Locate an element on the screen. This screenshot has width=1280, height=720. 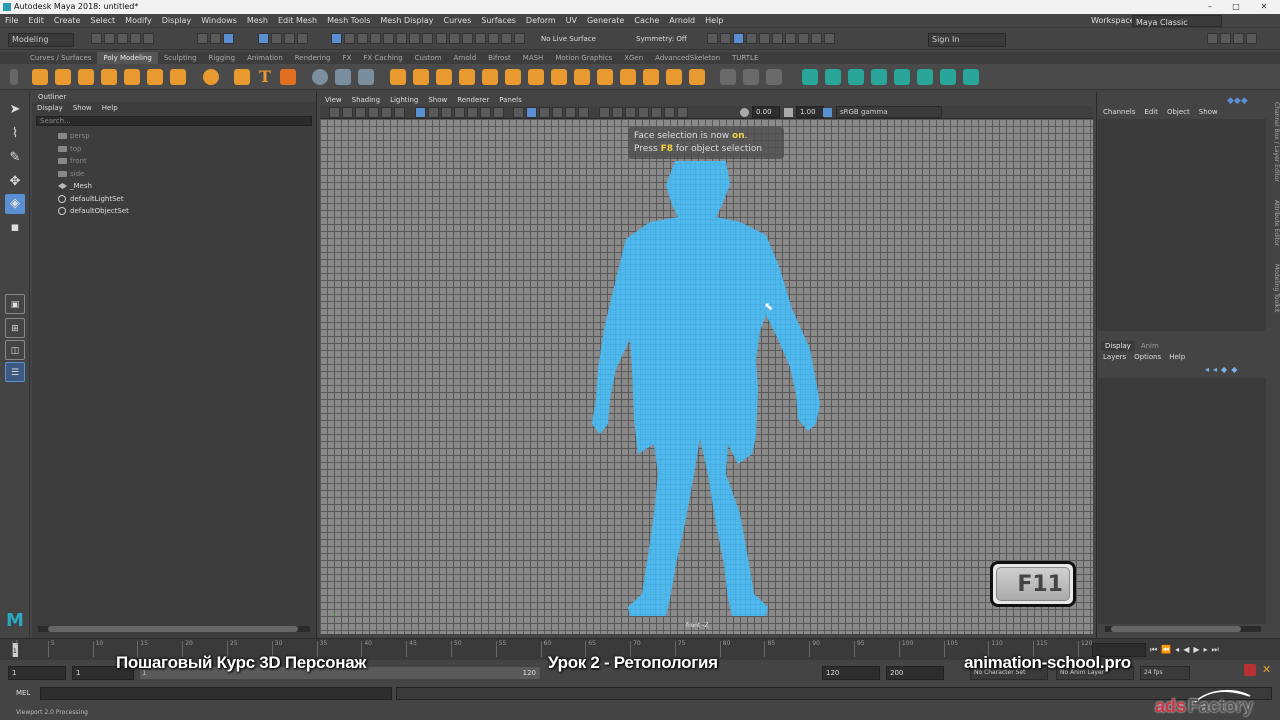
layer-tab-anim: Anim is located at coordinates (1150, 346).